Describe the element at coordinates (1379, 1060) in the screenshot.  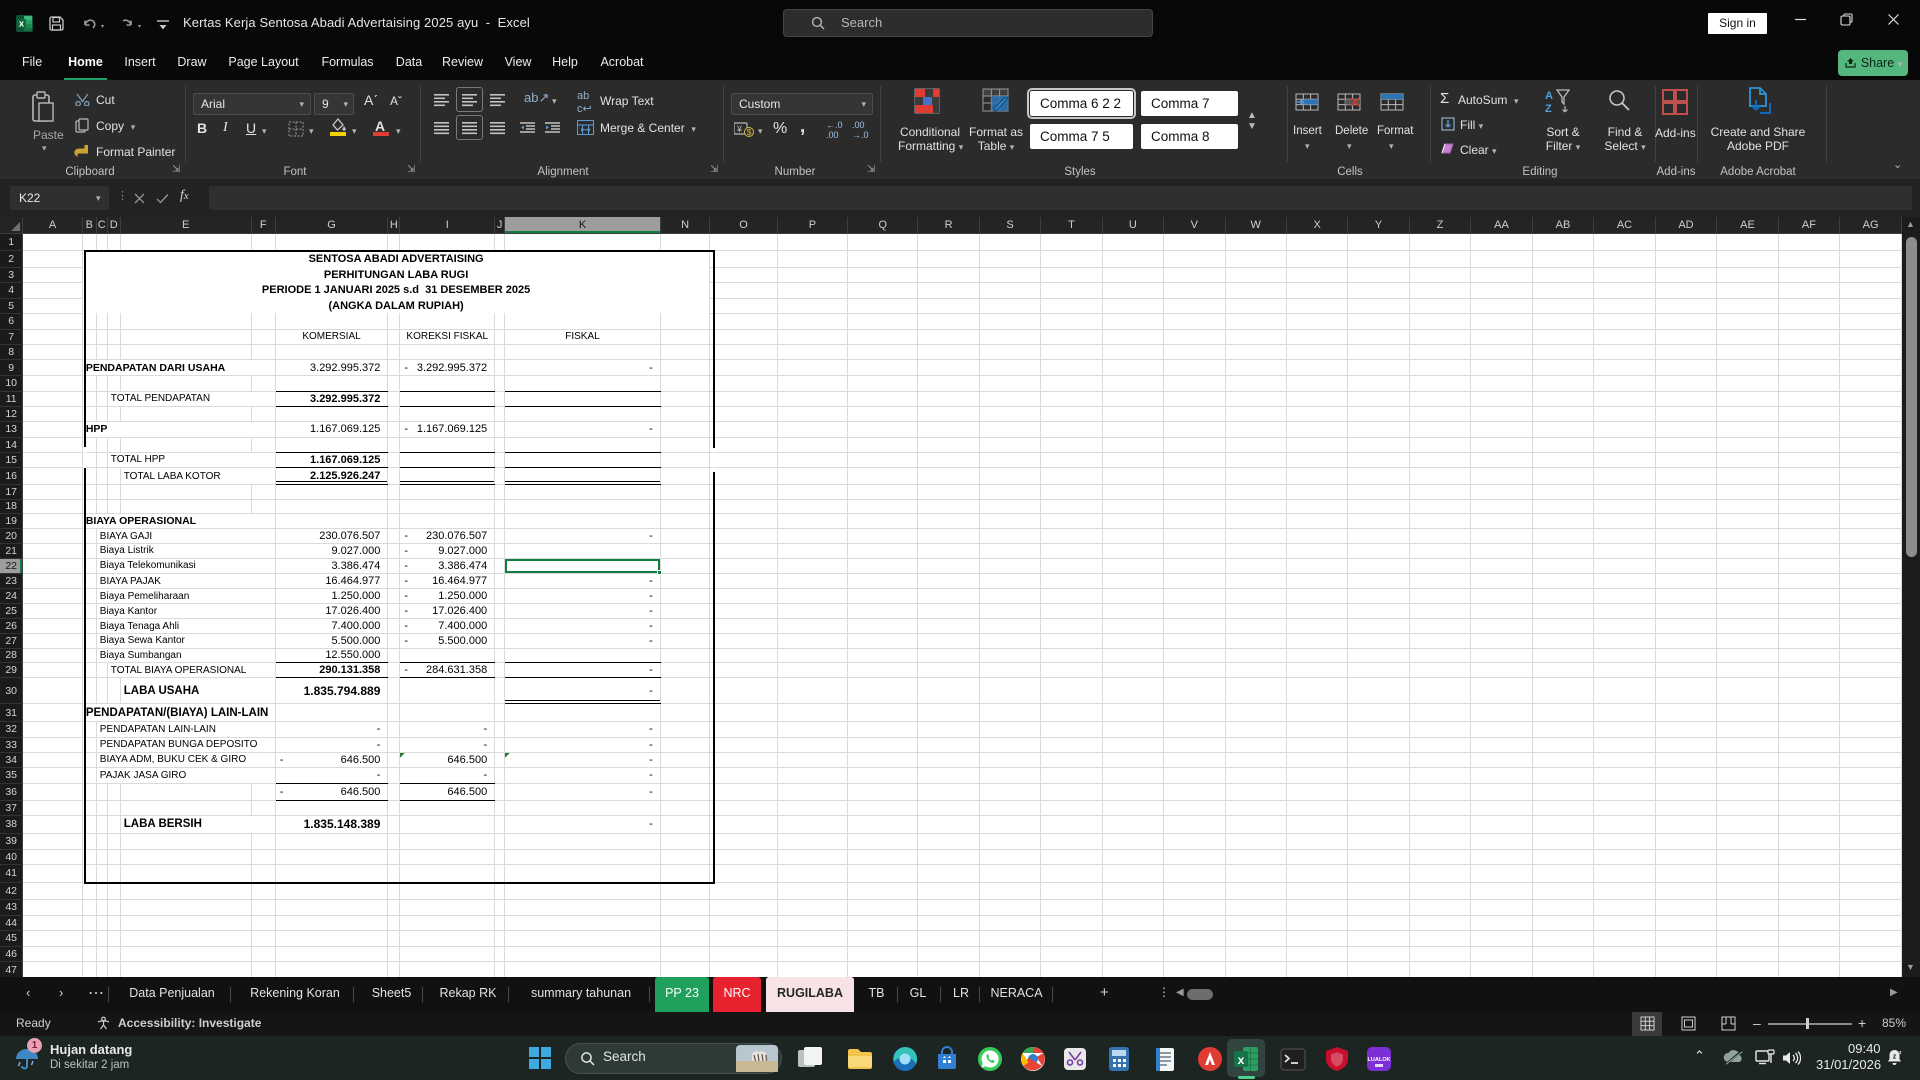
I see `svg-text: LUALOK` at that location.